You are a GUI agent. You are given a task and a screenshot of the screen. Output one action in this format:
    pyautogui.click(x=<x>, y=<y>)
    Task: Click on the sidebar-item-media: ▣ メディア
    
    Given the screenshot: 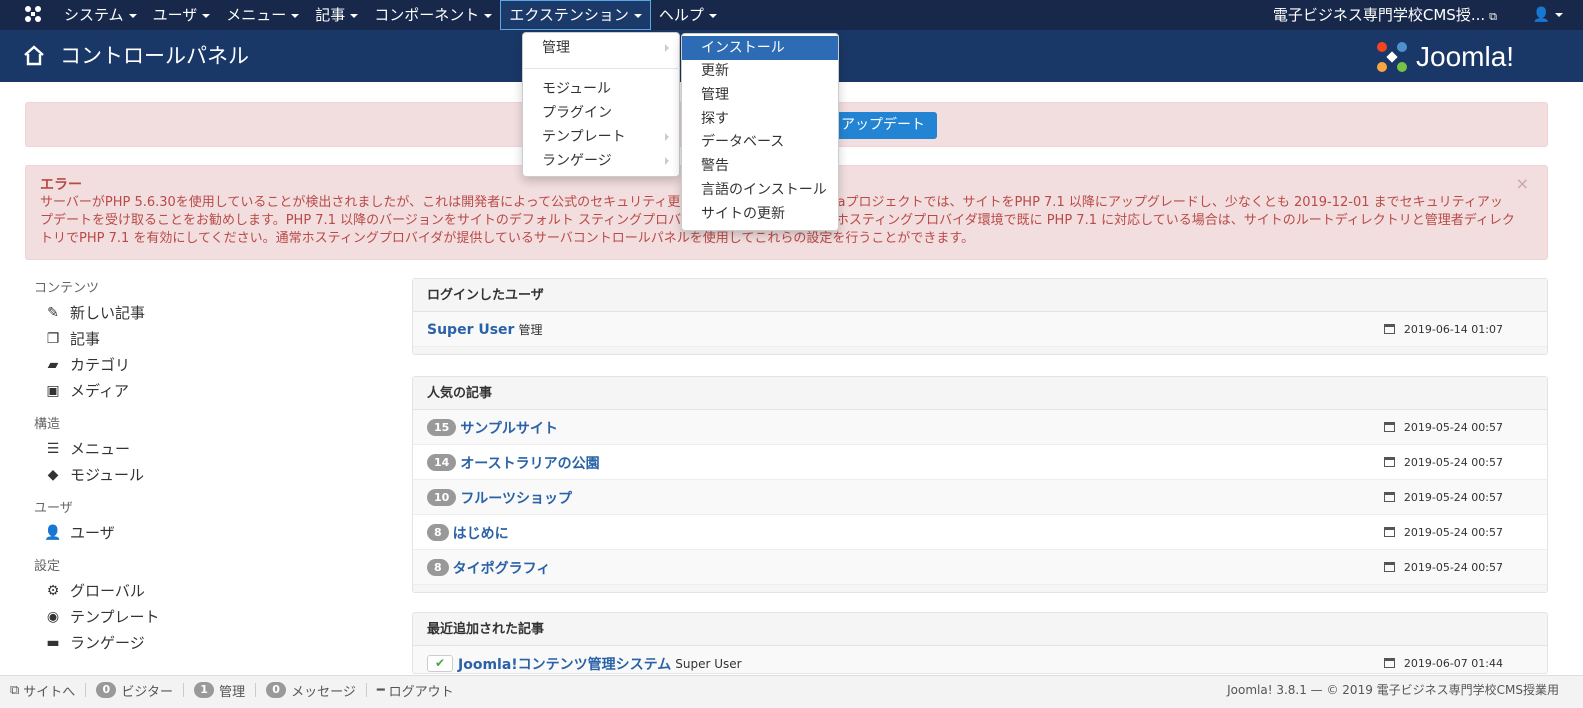 What is the action you would take?
    pyautogui.click(x=204, y=391)
    